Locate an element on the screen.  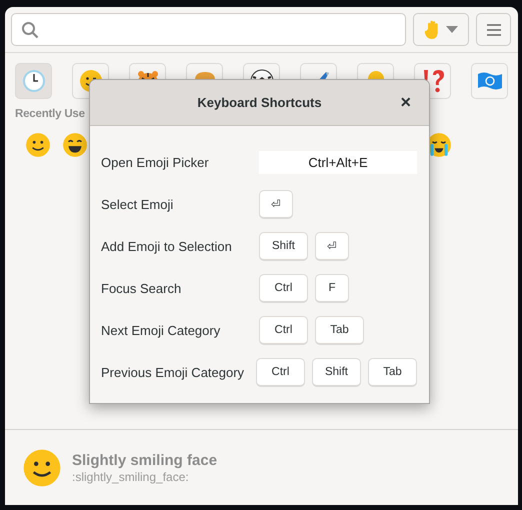
dialog-title: Keyboard Shortcuts is located at coordinates (259, 102).